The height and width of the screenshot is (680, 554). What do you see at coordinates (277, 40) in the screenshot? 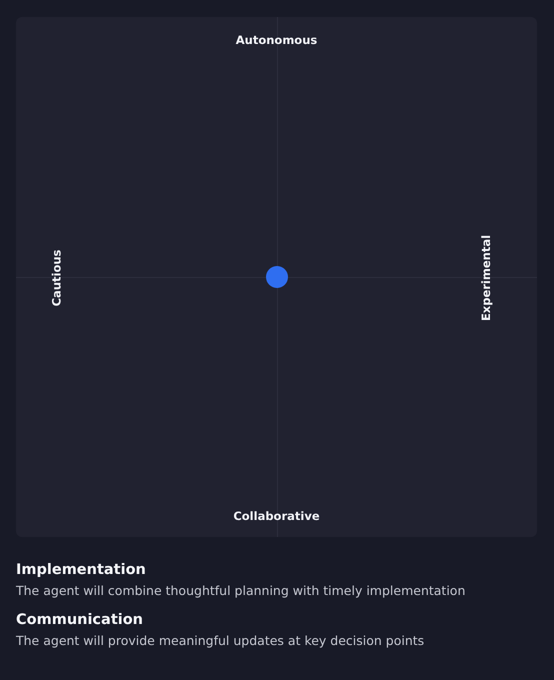
I see `axis-label: Autonomous` at bounding box center [277, 40].